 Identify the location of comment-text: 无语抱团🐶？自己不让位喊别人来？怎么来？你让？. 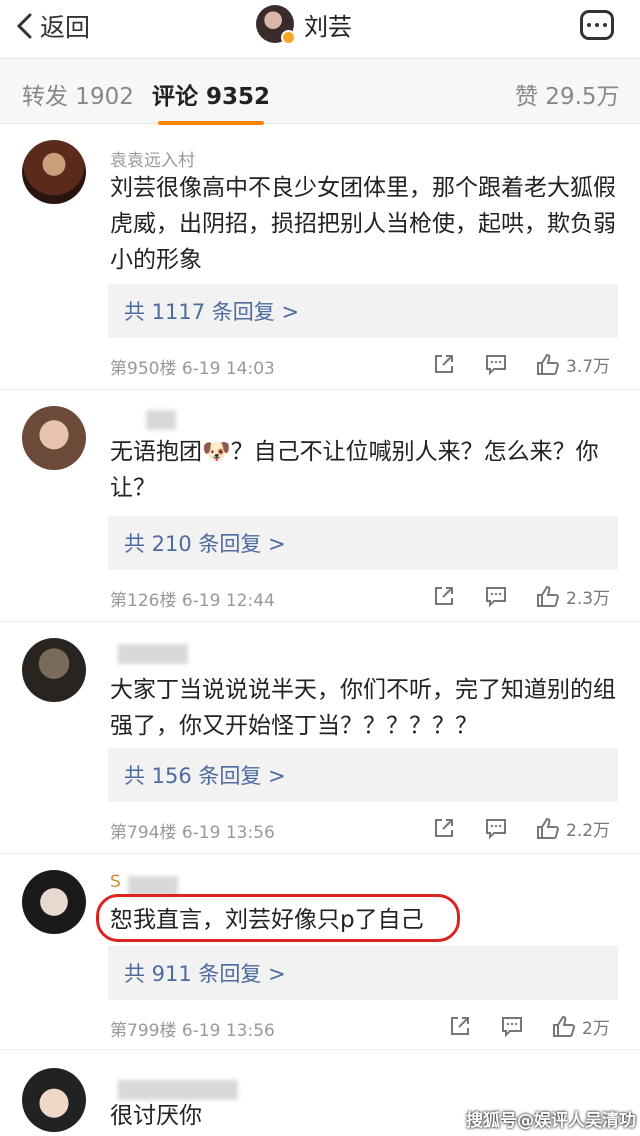
(354, 470).